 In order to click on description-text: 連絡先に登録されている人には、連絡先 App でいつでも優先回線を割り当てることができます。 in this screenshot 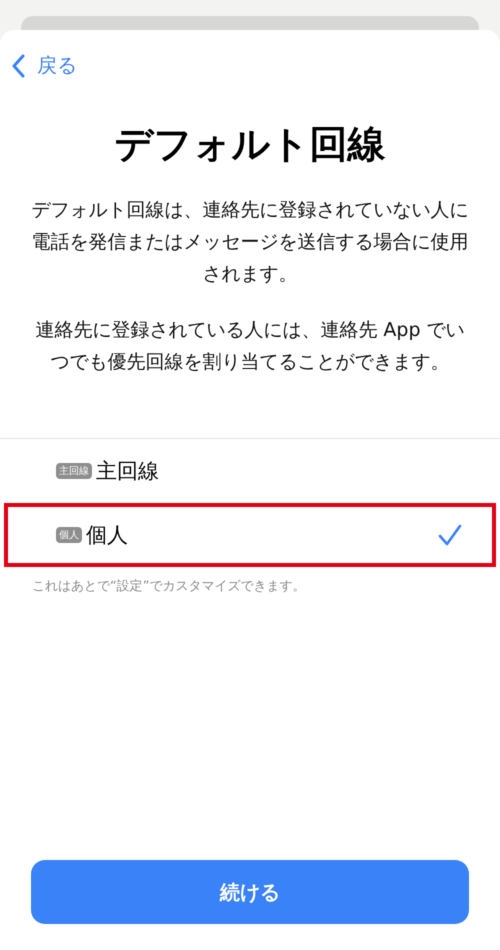, I will do `click(250, 346)`.